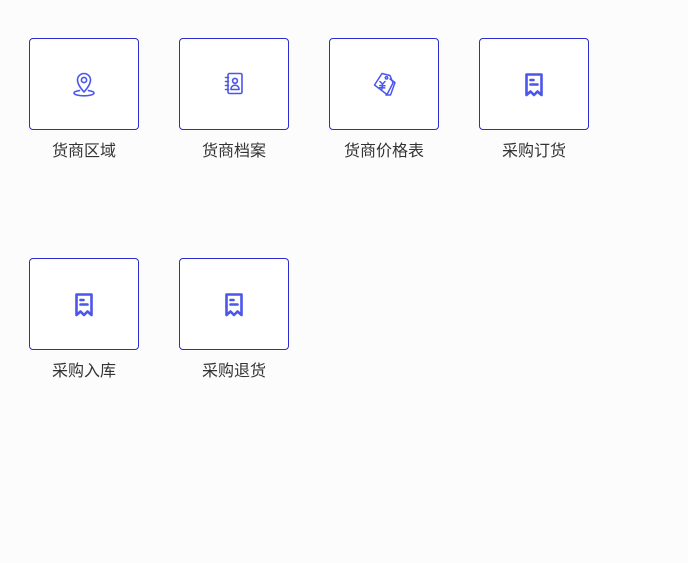 This screenshot has height=563, width=688. I want to click on tile-supplier-profile: 货商档案, so click(234, 103).